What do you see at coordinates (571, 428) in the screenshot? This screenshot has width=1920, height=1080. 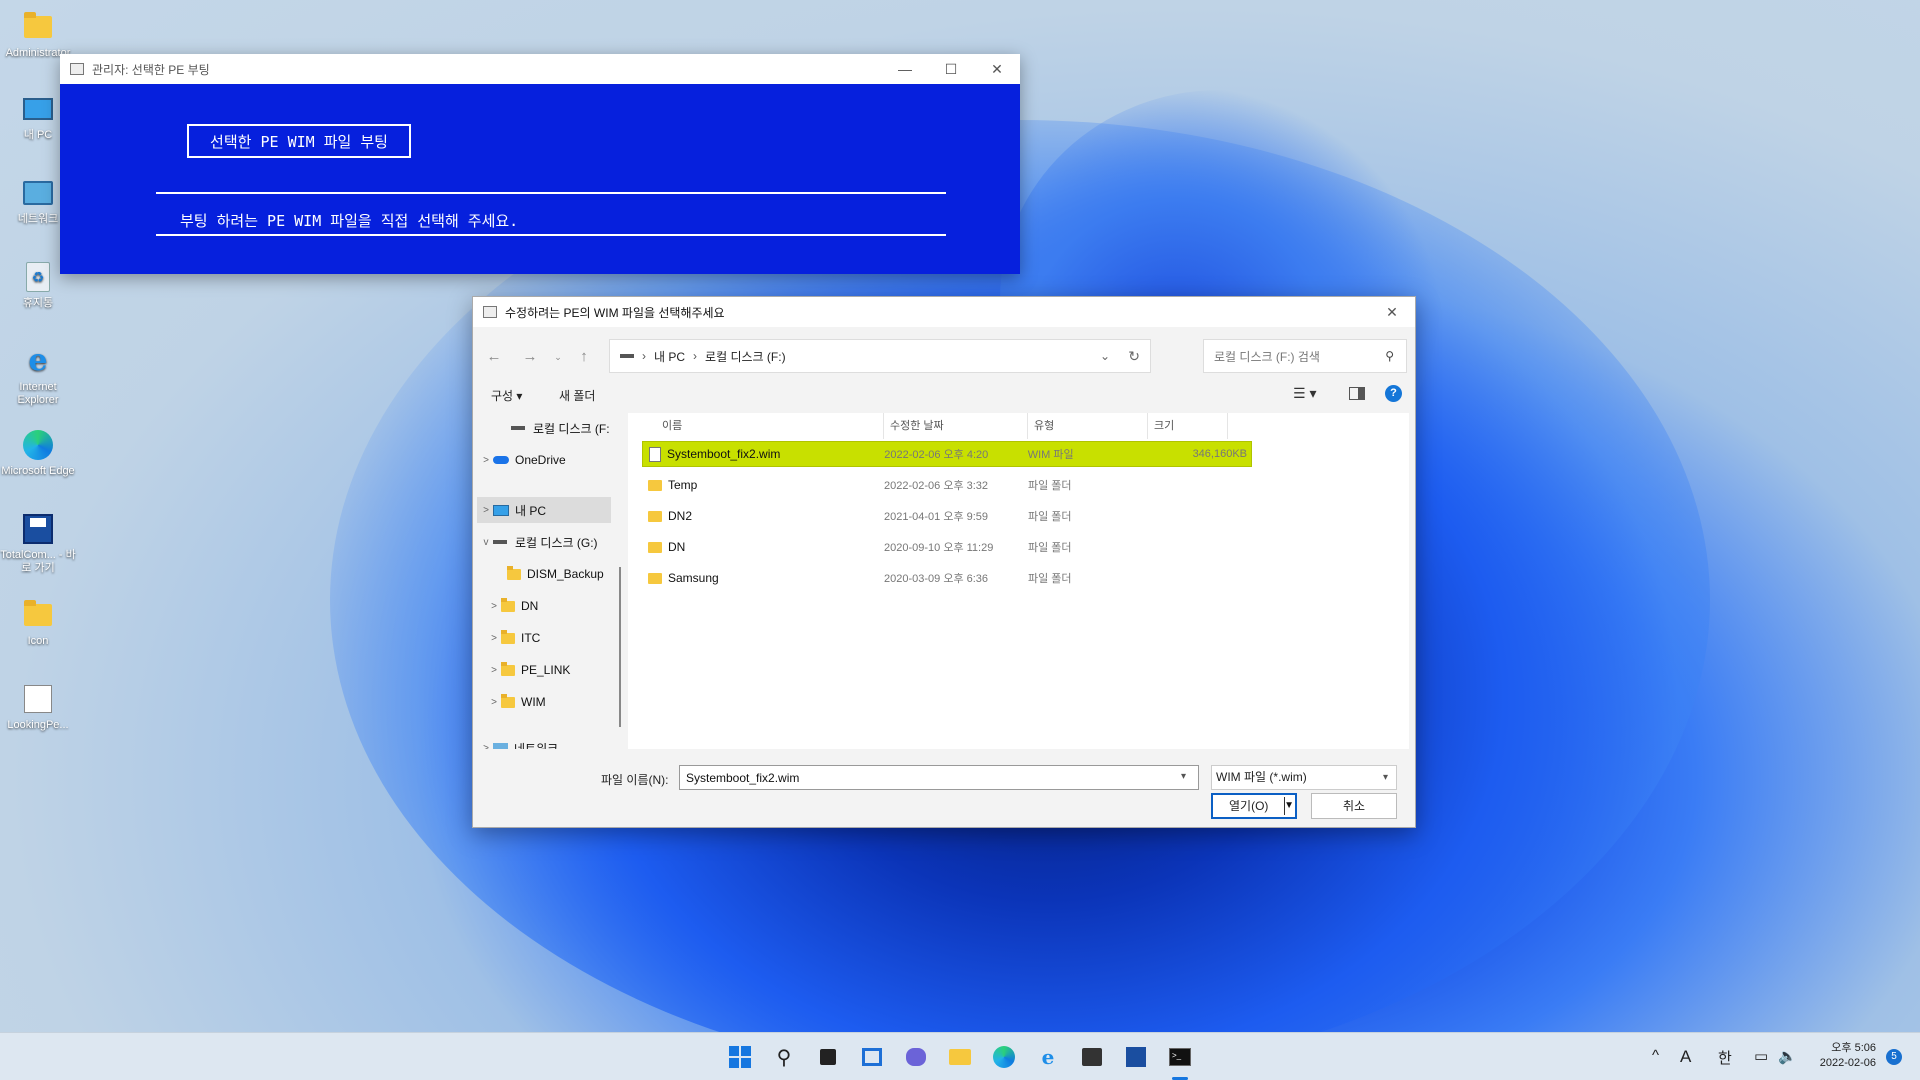 I see `nav-item-label: 로컬 디스크 (F:` at bounding box center [571, 428].